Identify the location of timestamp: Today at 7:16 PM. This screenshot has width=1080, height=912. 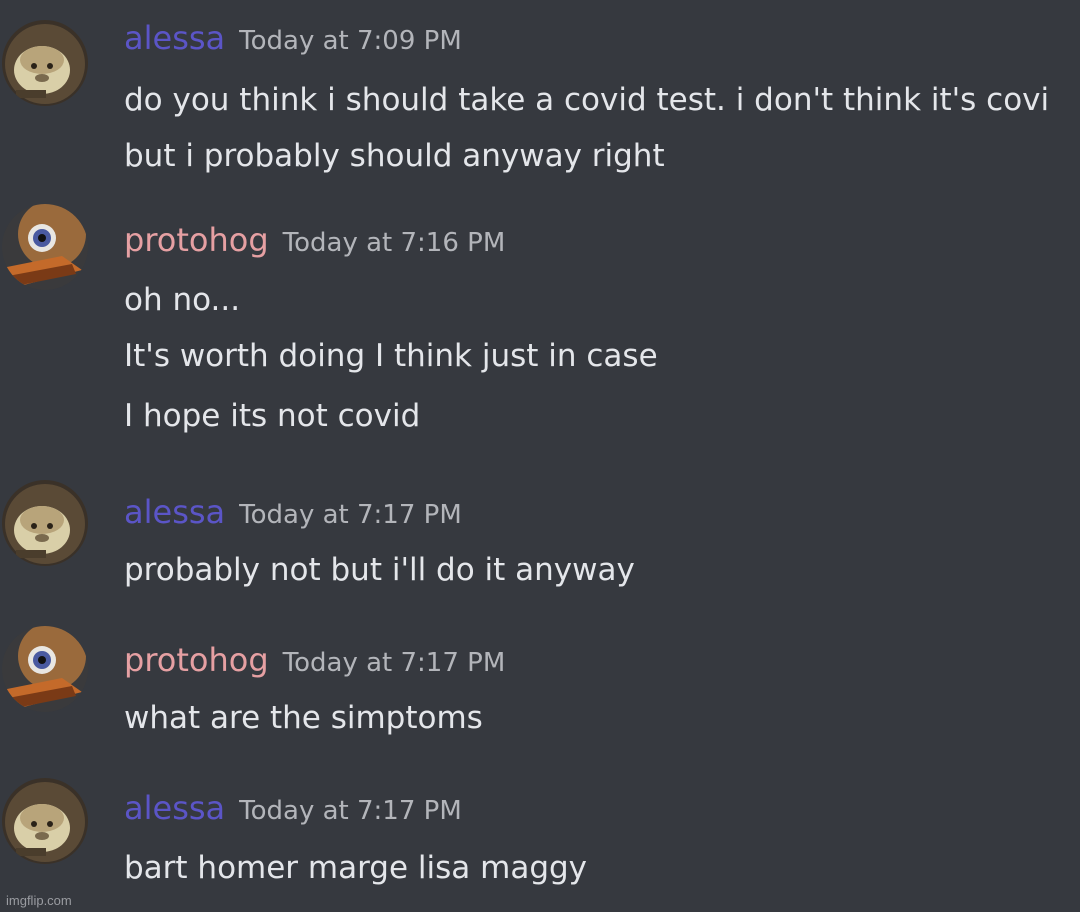
(394, 243).